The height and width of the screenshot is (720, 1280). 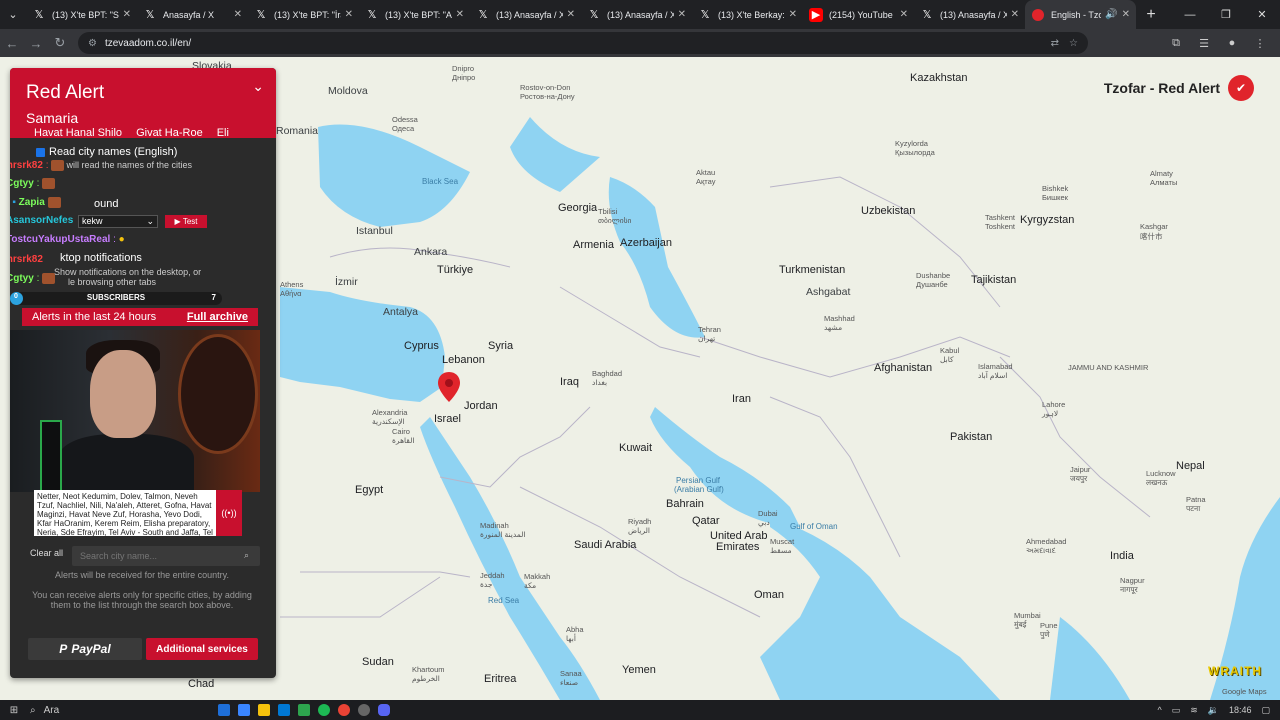 What do you see at coordinates (1079, 478) in the screenshot?
I see `map-label-jaipur-local: जयपुर` at bounding box center [1079, 478].